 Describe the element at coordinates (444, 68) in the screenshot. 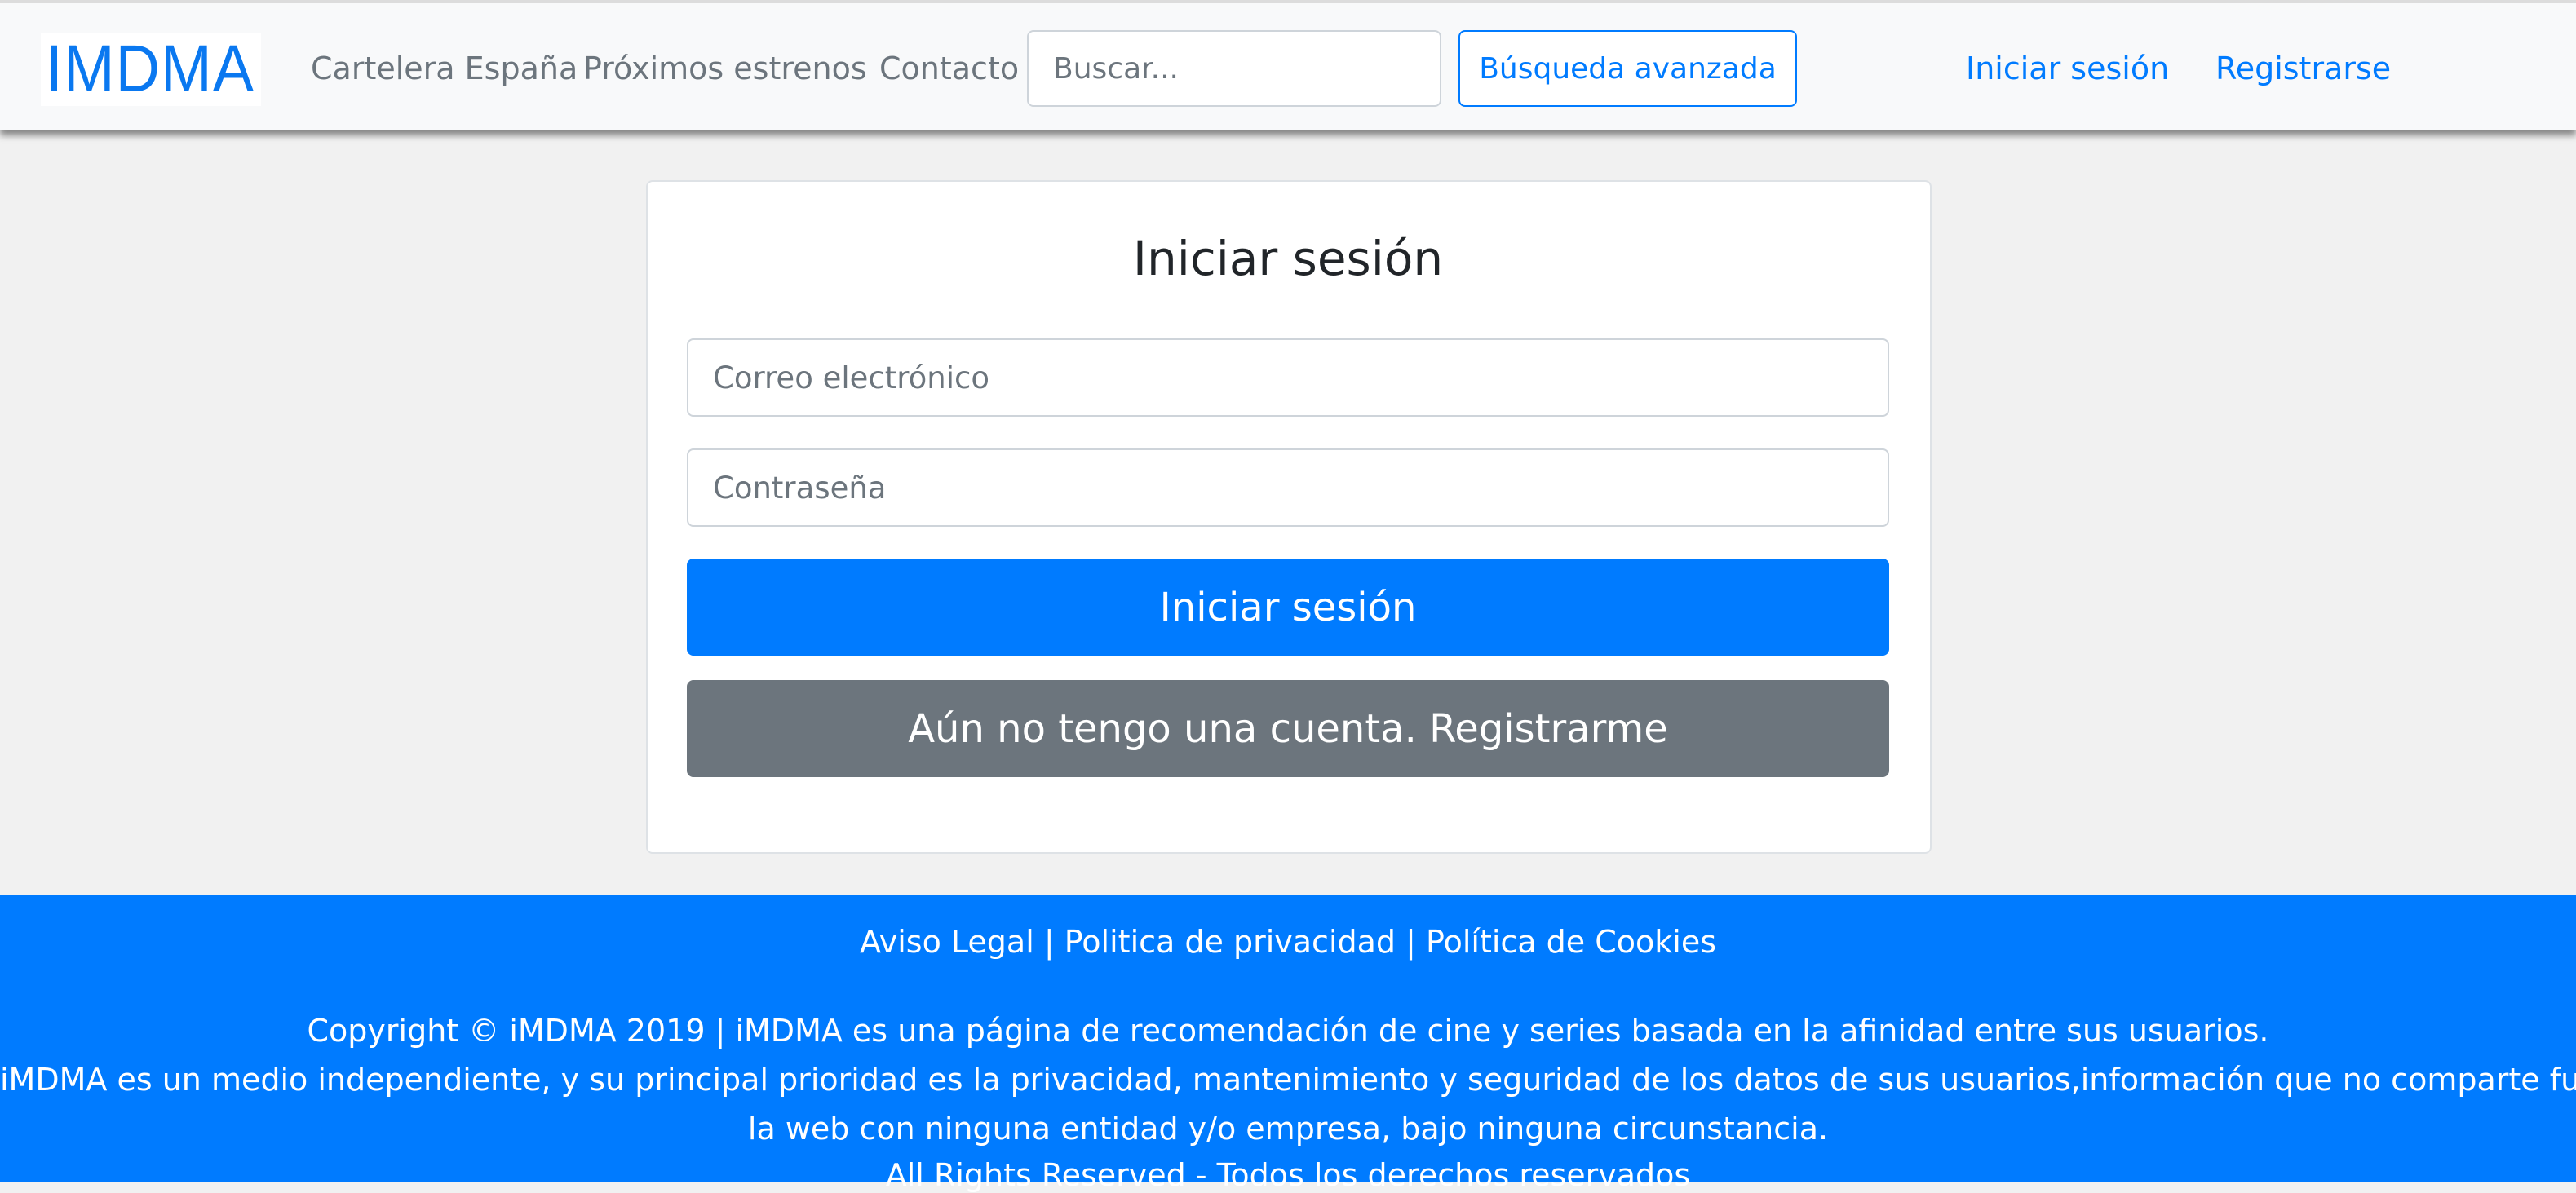

I see `nav-link-cartelera: Cartelera España` at that location.